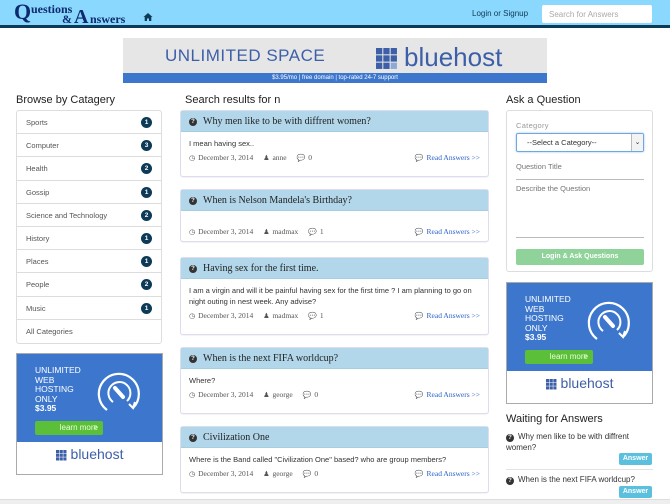  I want to click on waiting-item-text: When is the next FIFA worldcup?, so click(576, 479).